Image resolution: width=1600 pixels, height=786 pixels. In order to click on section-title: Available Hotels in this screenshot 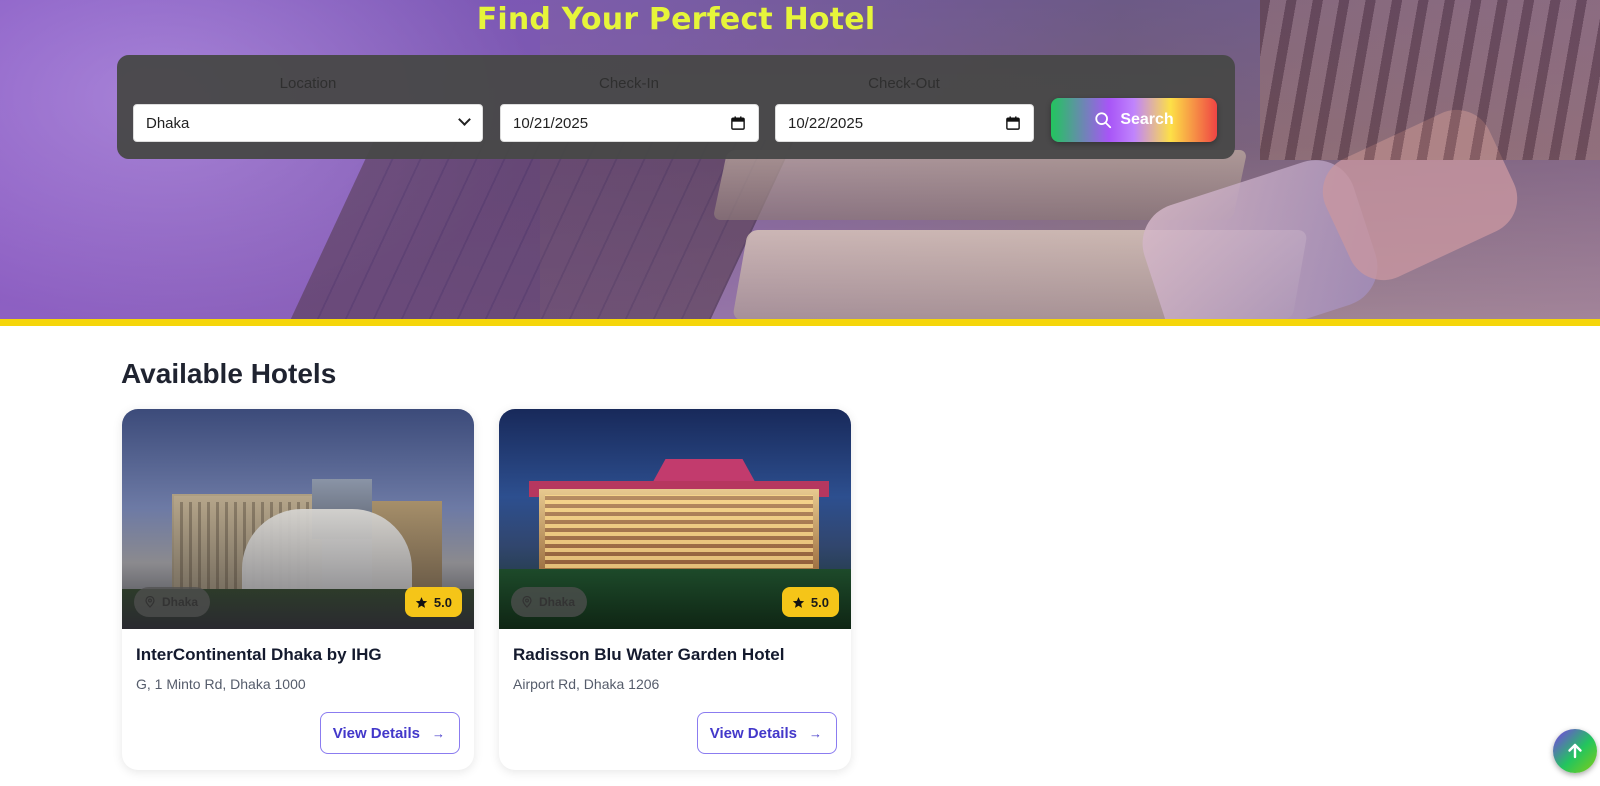, I will do `click(229, 373)`.